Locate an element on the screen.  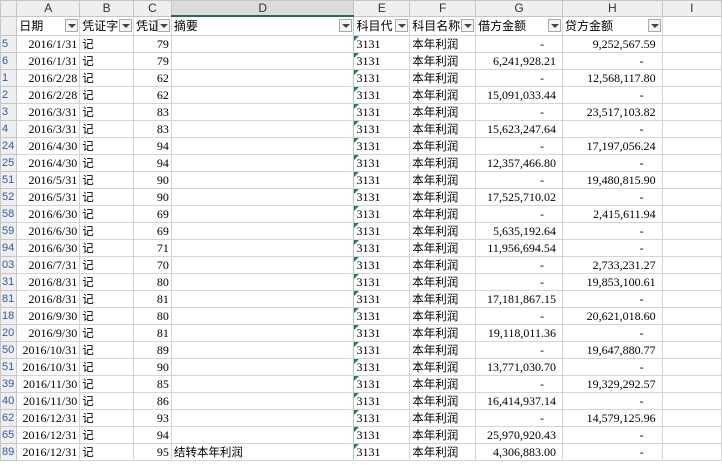
header-cell-memo: 摘要 is located at coordinates (262, 25).